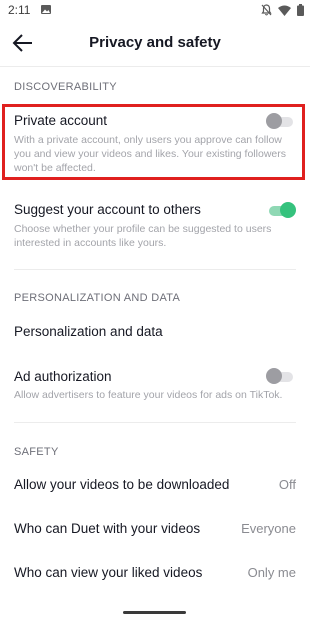 The image size is (320, 620). What do you see at coordinates (65, 87) in the screenshot?
I see `section-header-discoverability: DISCOVERABILITY` at bounding box center [65, 87].